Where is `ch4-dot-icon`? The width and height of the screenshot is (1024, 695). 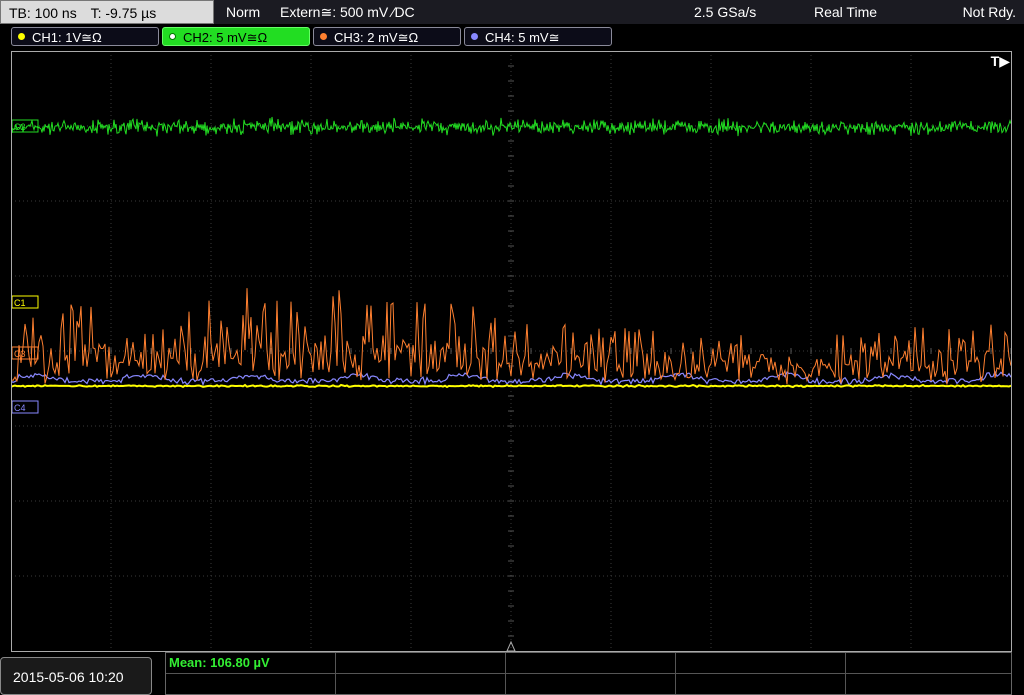
ch4-dot-icon is located at coordinates (474, 36).